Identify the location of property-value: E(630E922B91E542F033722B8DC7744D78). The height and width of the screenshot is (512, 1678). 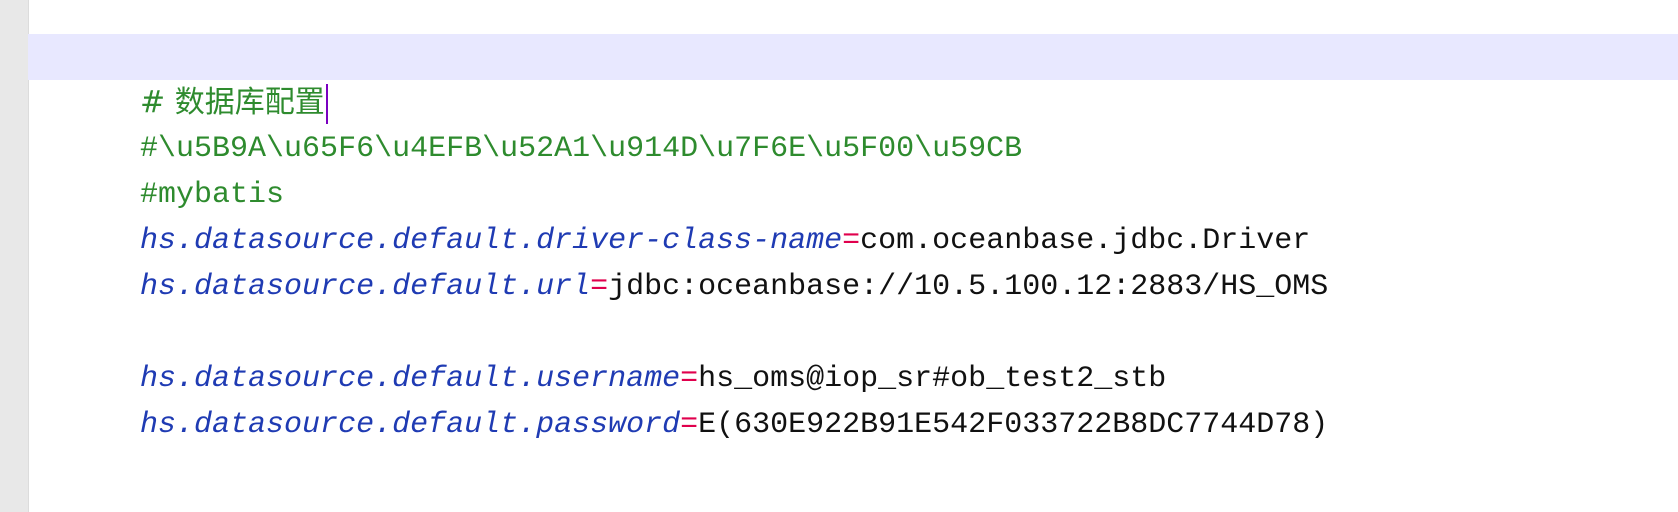
(1013, 425).